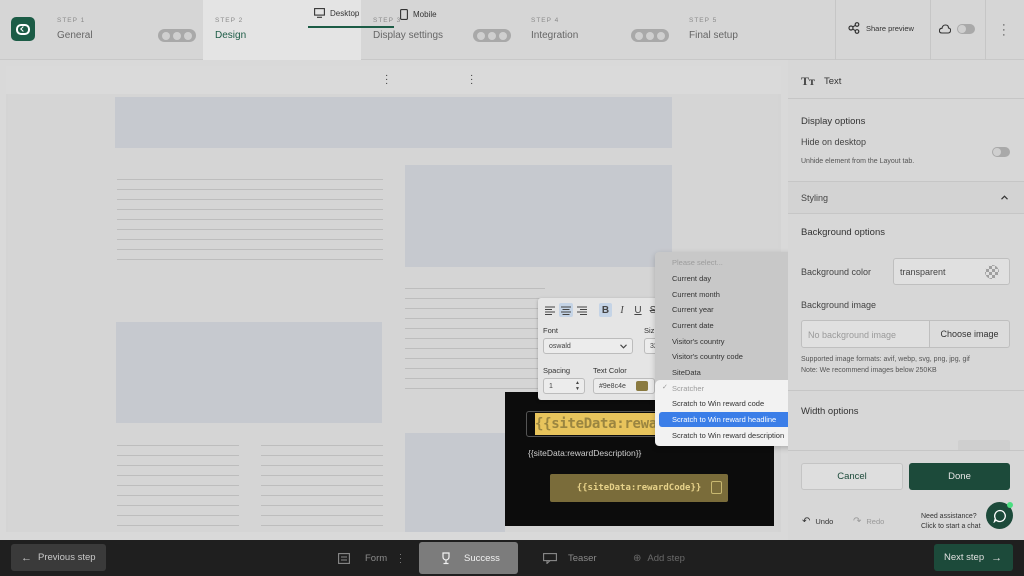 Image resolution: width=1024 pixels, height=576 pixels. Describe the element at coordinates (688, 388) in the screenshot. I see `dropdown-group-label: Scratcher` at that location.